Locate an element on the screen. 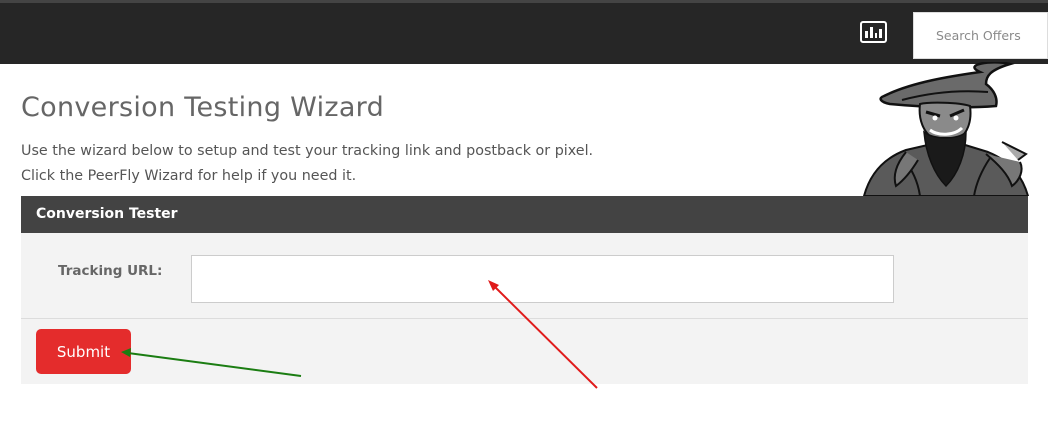 The height and width of the screenshot is (428, 1048). wizard-mascot is located at coordinates (946, 129).